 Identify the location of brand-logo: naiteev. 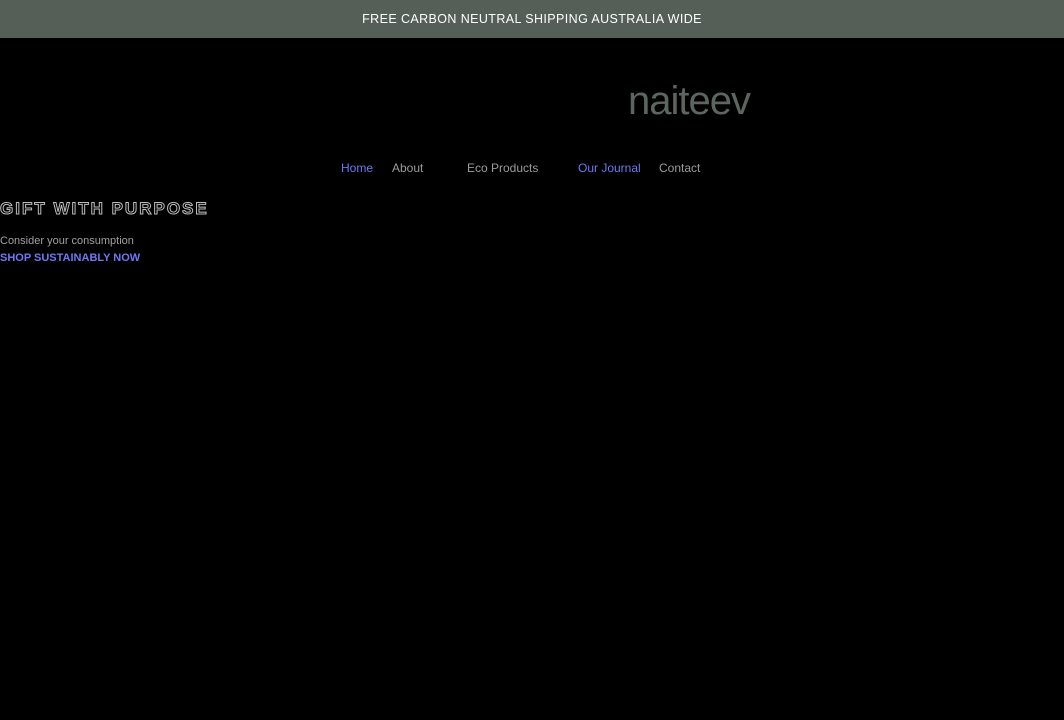
(696, 101).